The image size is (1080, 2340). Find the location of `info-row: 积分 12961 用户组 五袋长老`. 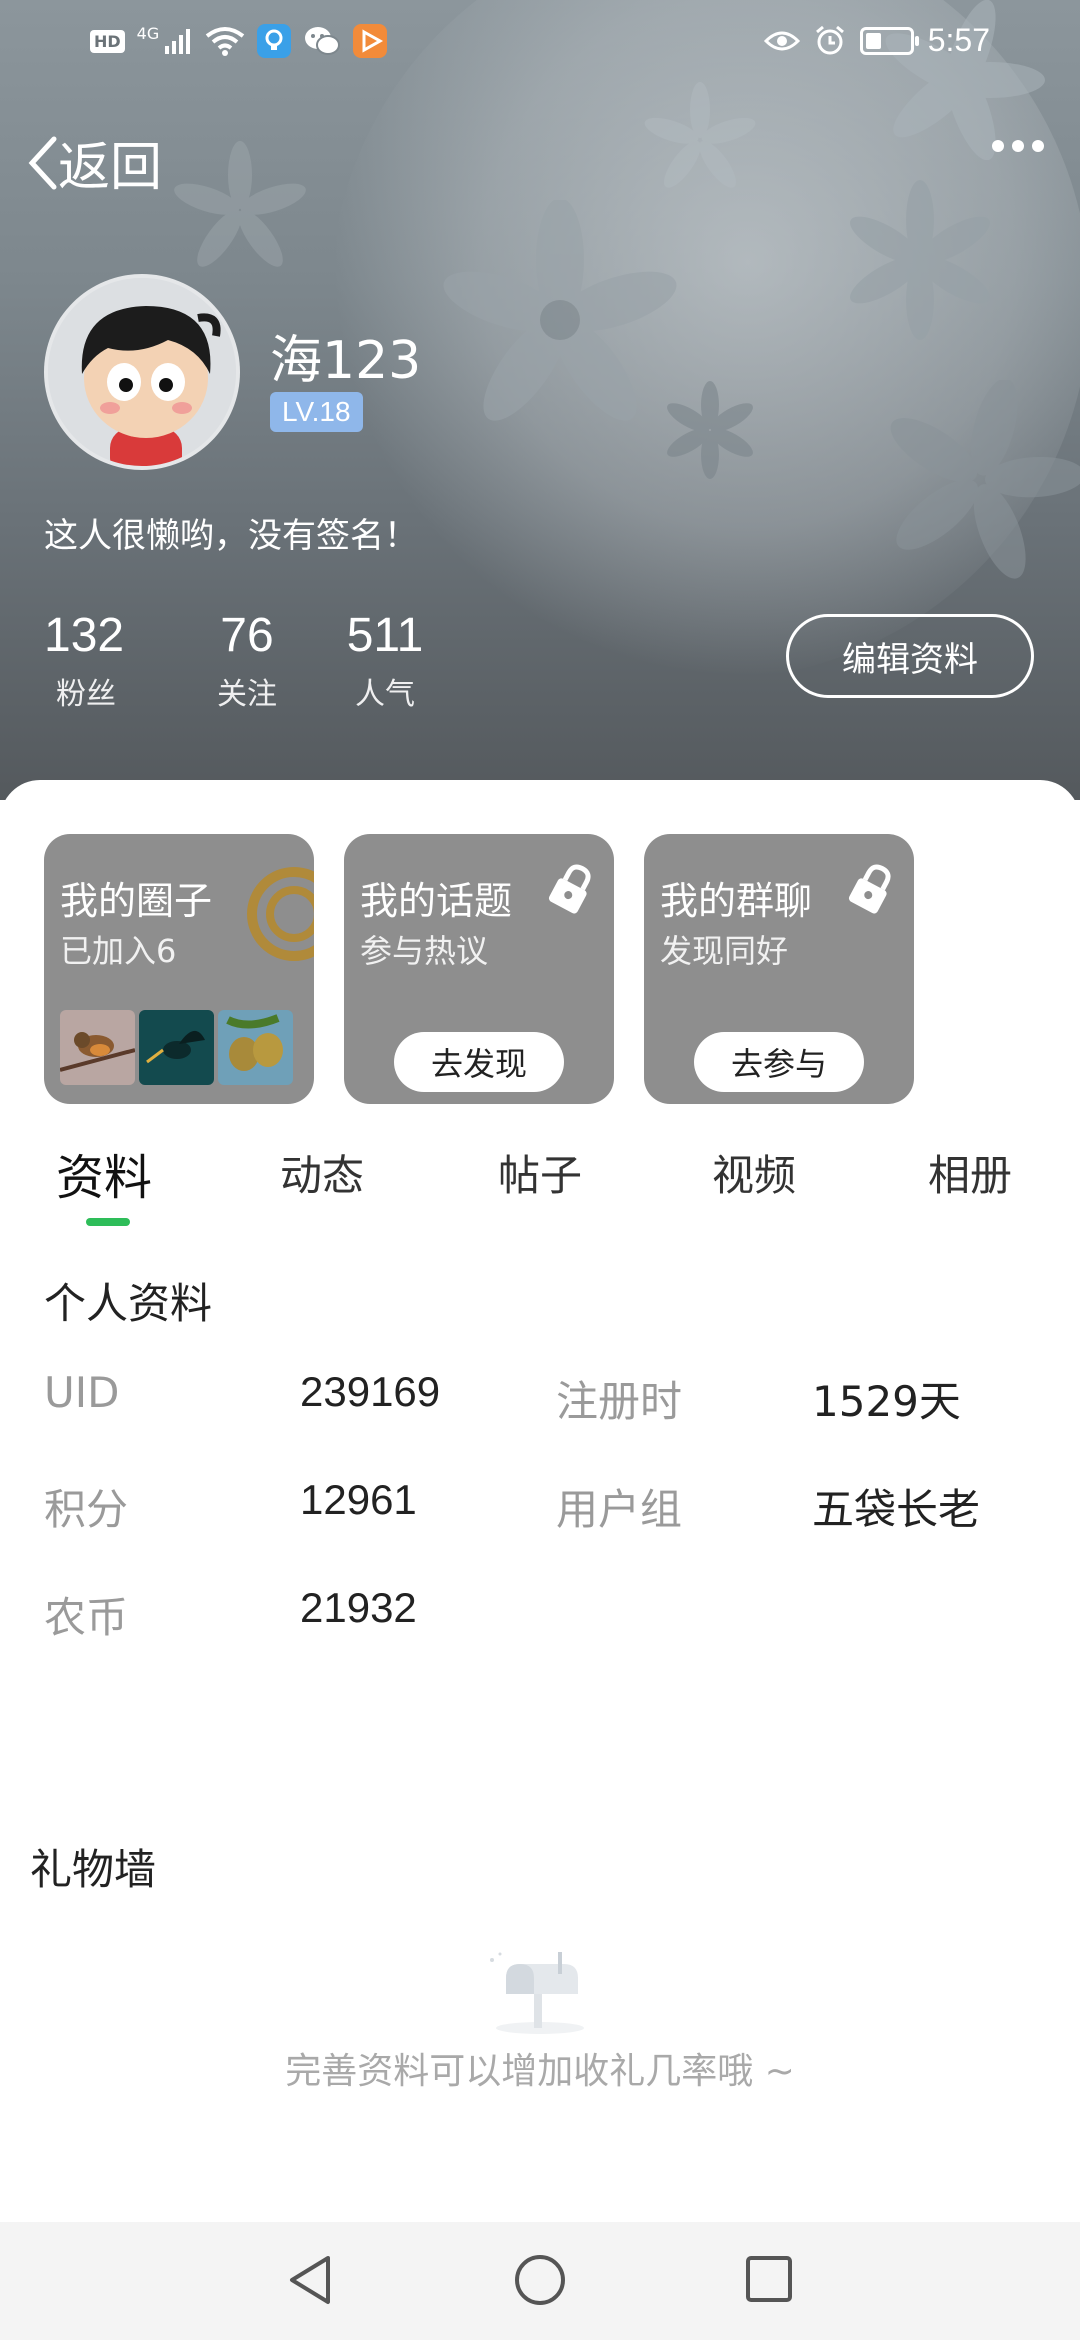

info-row: 积分 12961 用户组 五袋长老 is located at coordinates (544, 1506).